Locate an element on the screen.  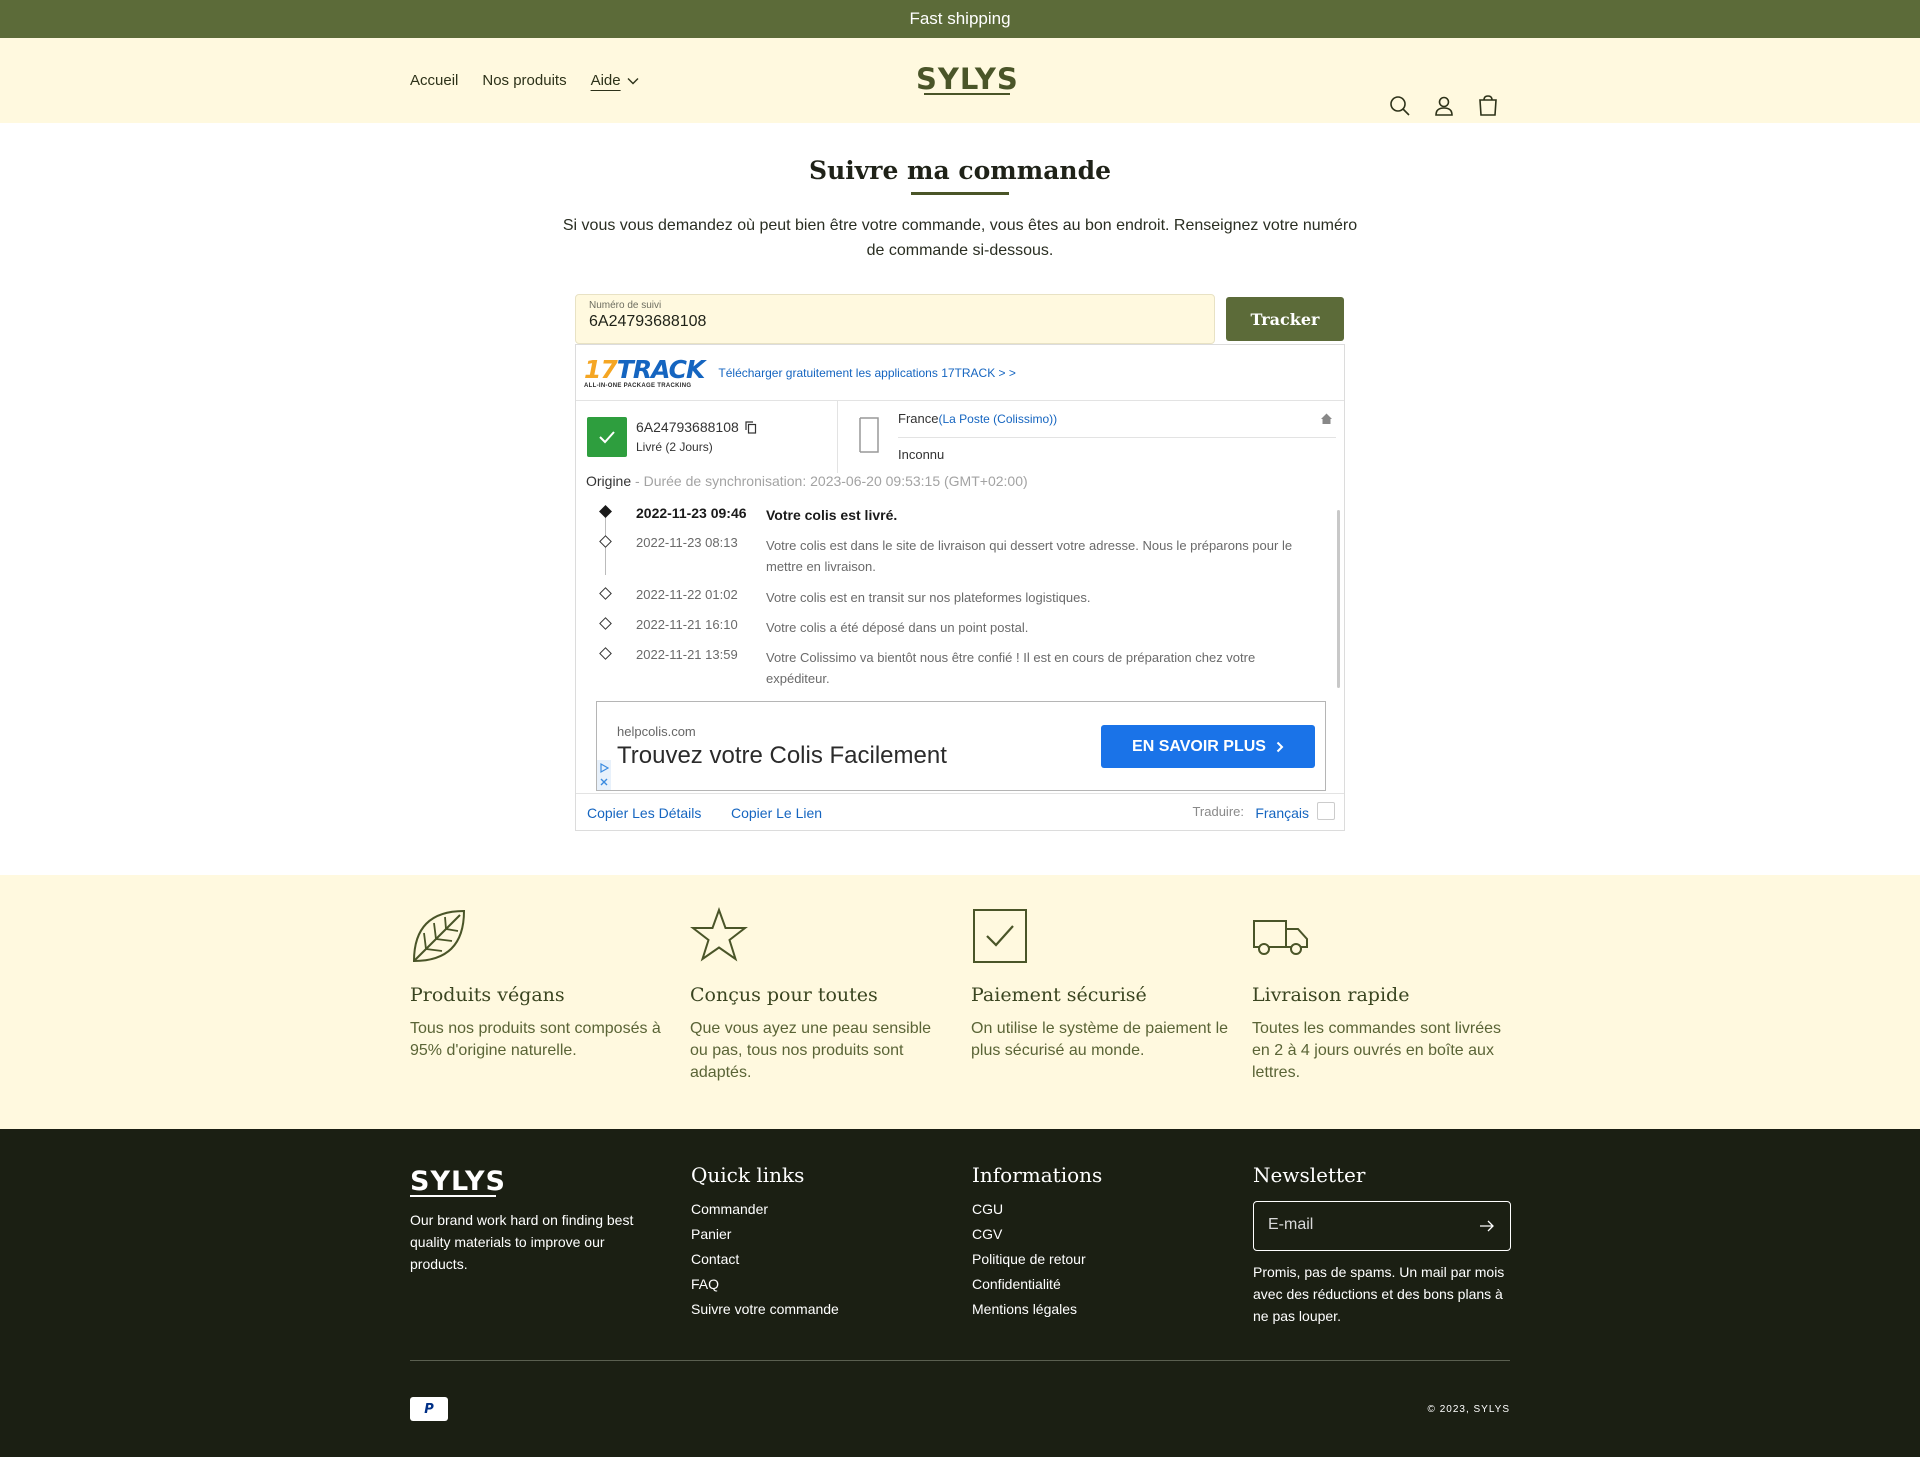
page-title: Suivre ma commande is located at coordinates (960, 170).